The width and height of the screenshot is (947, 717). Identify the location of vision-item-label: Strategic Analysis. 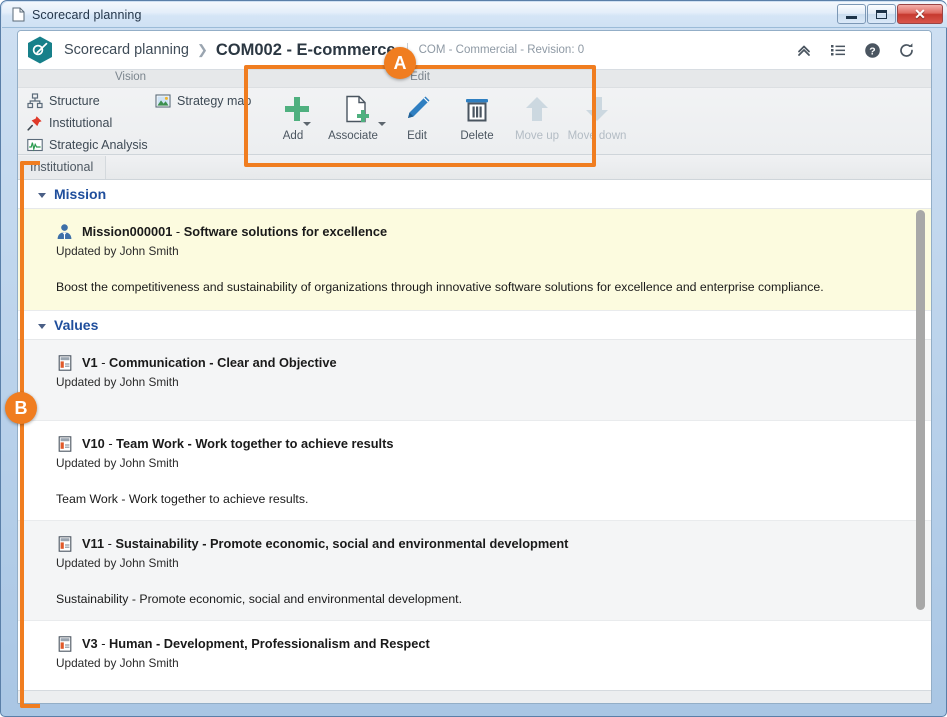
(98, 145).